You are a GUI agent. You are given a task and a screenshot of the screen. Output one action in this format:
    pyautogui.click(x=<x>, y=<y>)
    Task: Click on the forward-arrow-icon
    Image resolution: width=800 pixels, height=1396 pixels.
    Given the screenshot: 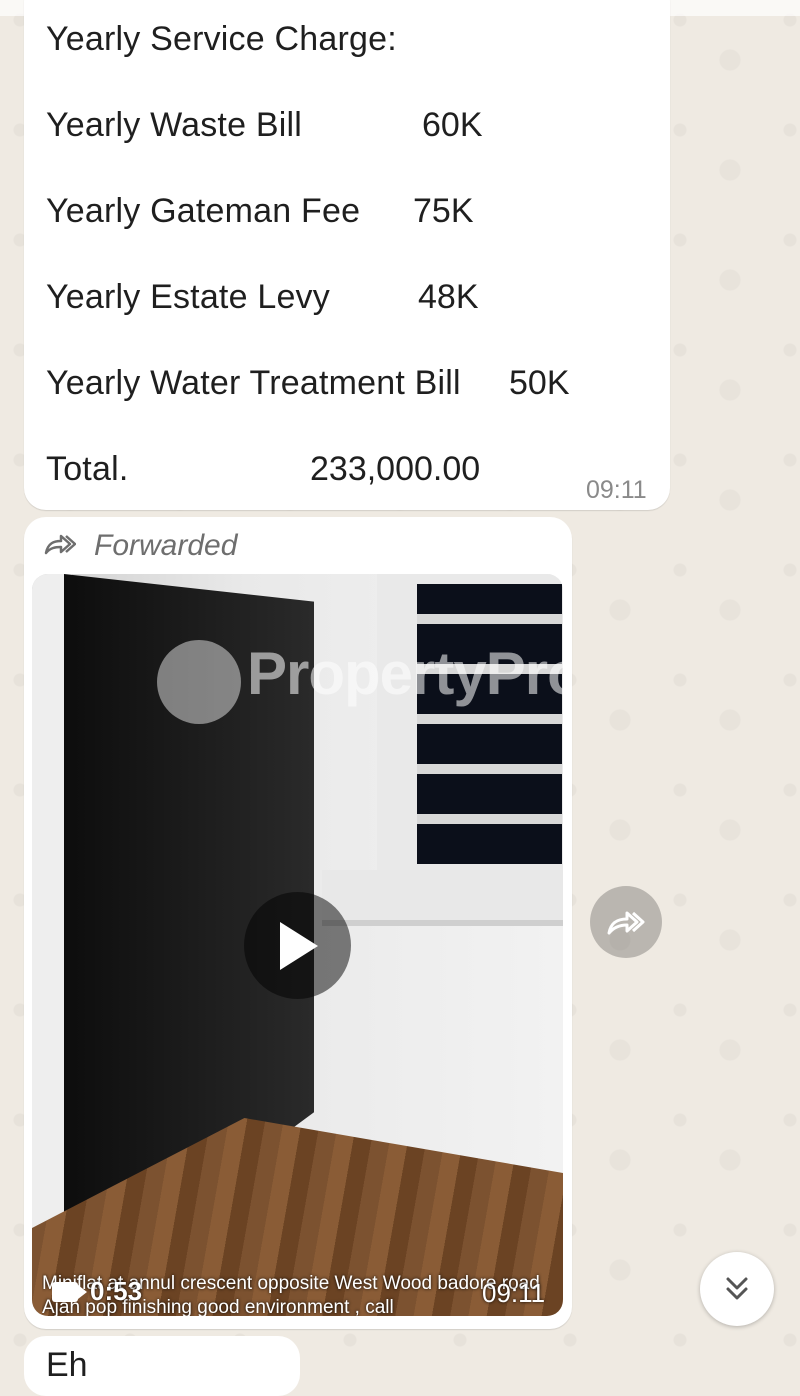 What is the action you would take?
    pyautogui.click(x=626, y=923)
    